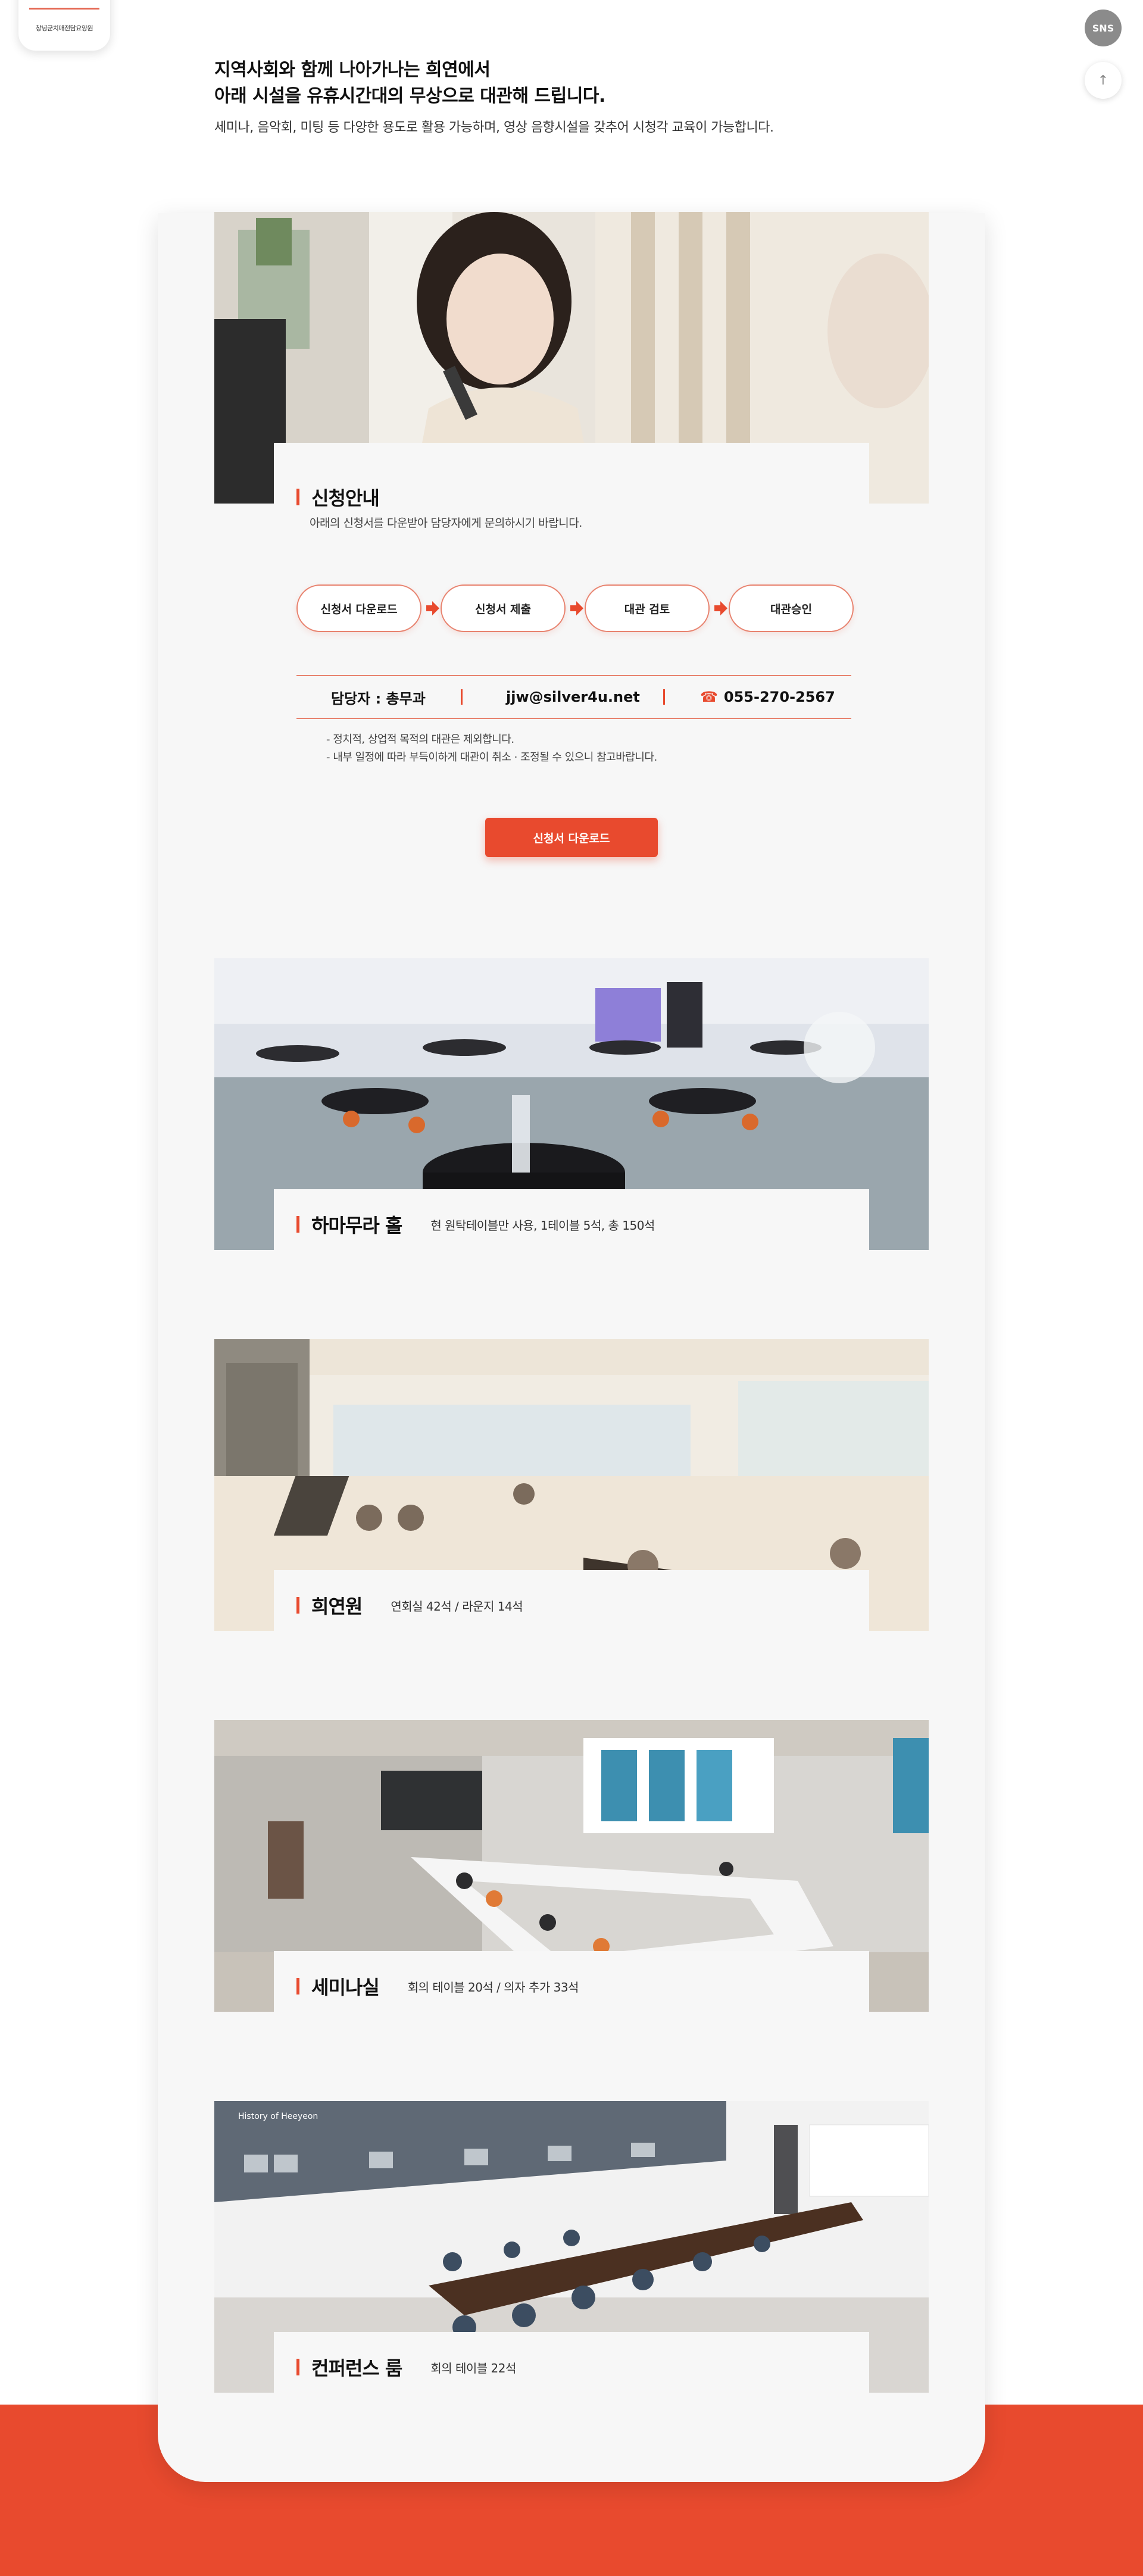 The image size is (1143, 2576). I want to click on banquet-title-row: 희연원 연회실 42석 / 라운지 14석, so click(571, 1594).